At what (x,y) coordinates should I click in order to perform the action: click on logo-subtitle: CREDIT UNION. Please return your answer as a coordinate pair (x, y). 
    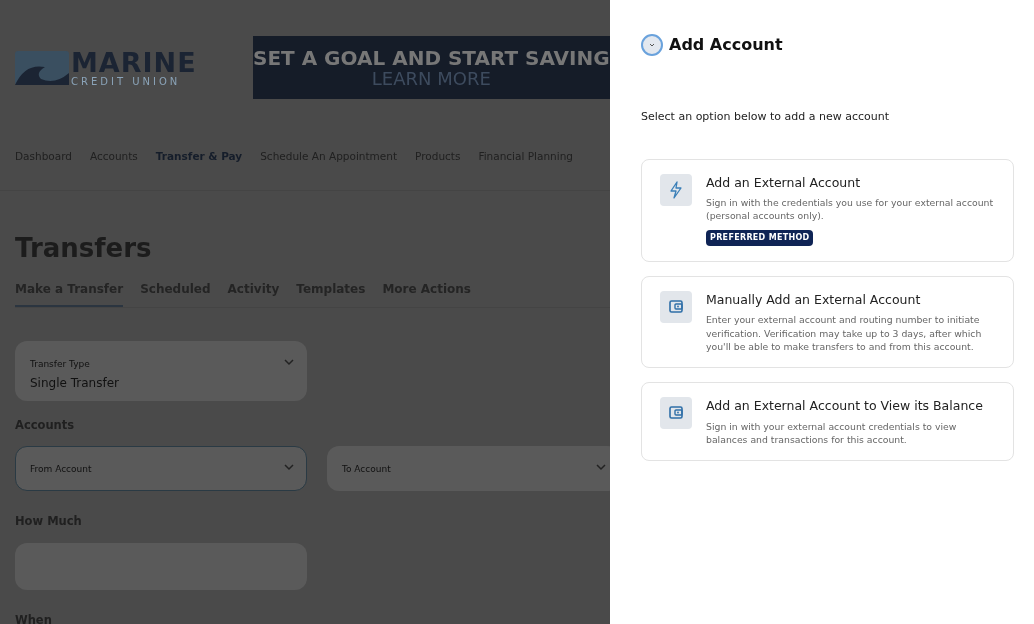
    Looking at the image, I should click on (126, 81).